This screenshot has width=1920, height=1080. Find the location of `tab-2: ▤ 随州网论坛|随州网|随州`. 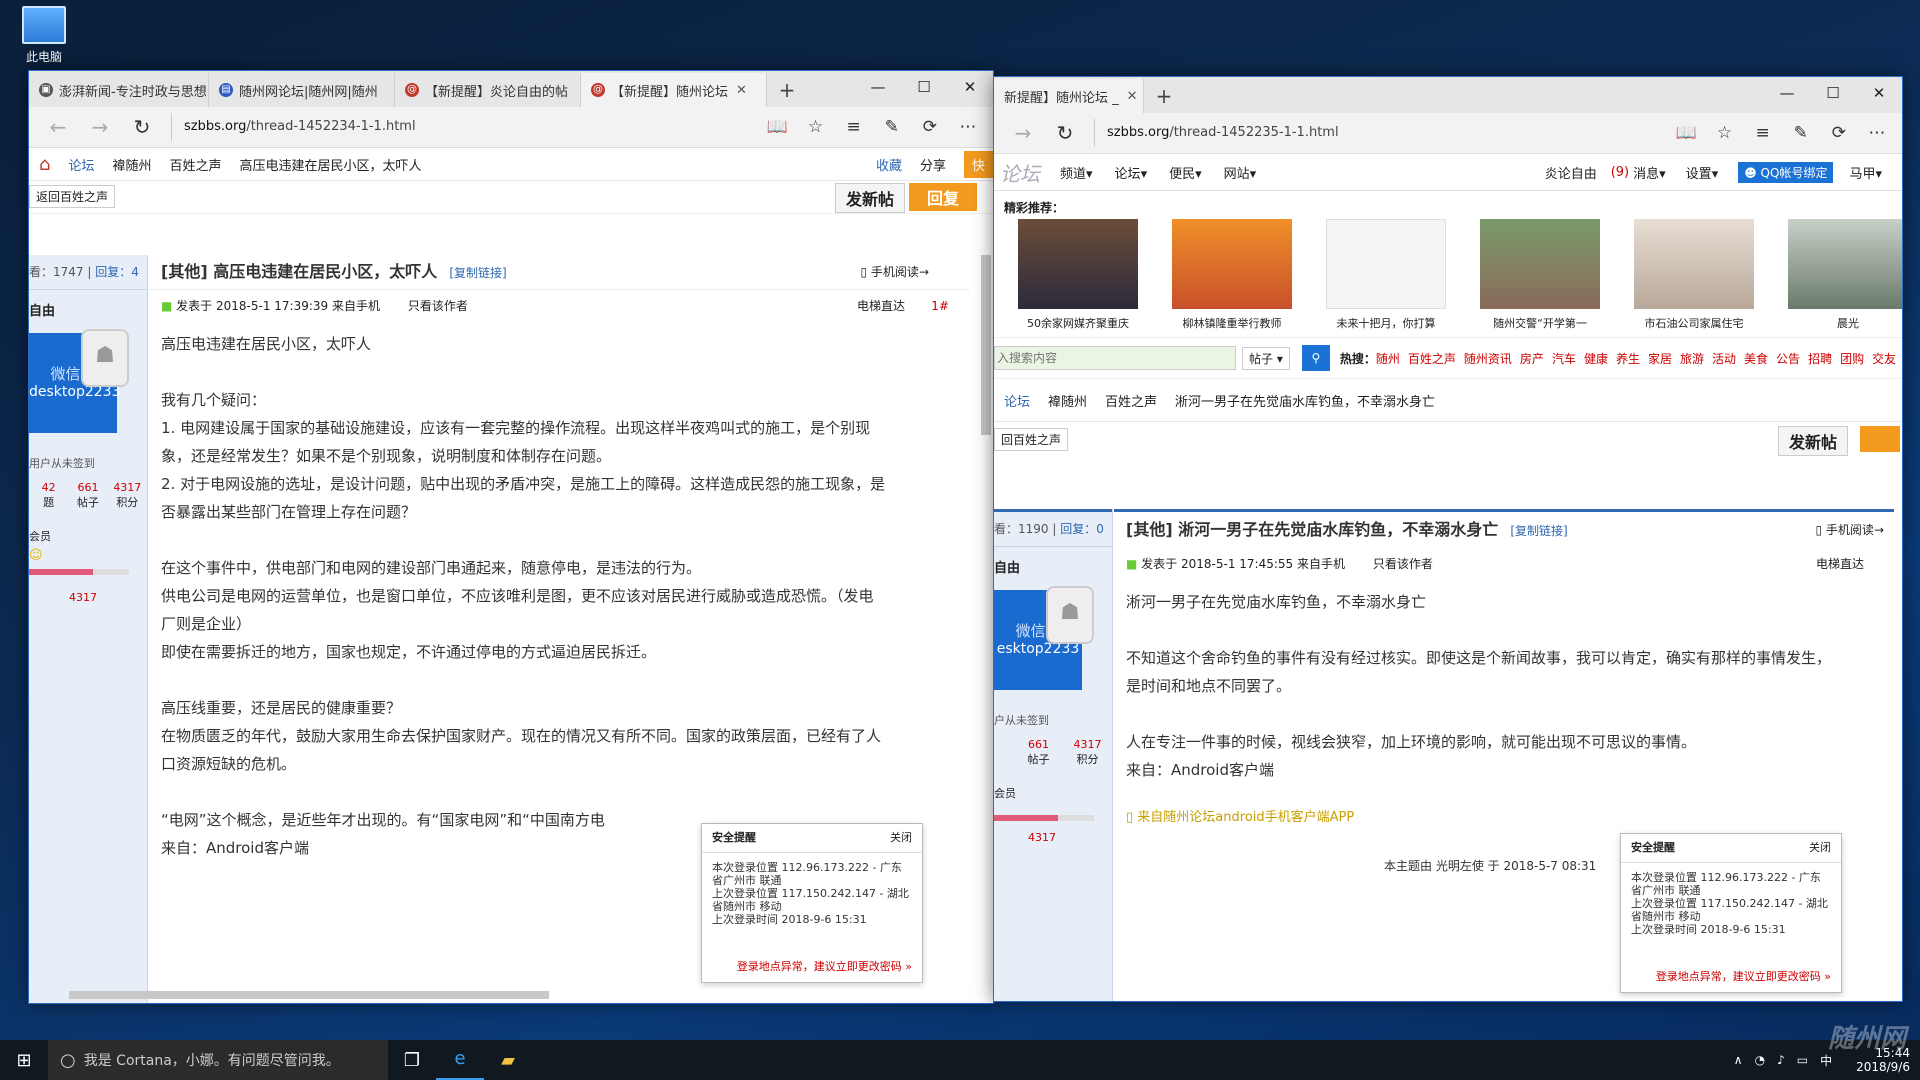

tab-2: ▤ 随州网论坛|随州网|随州 is located at coordinates (302, 90).